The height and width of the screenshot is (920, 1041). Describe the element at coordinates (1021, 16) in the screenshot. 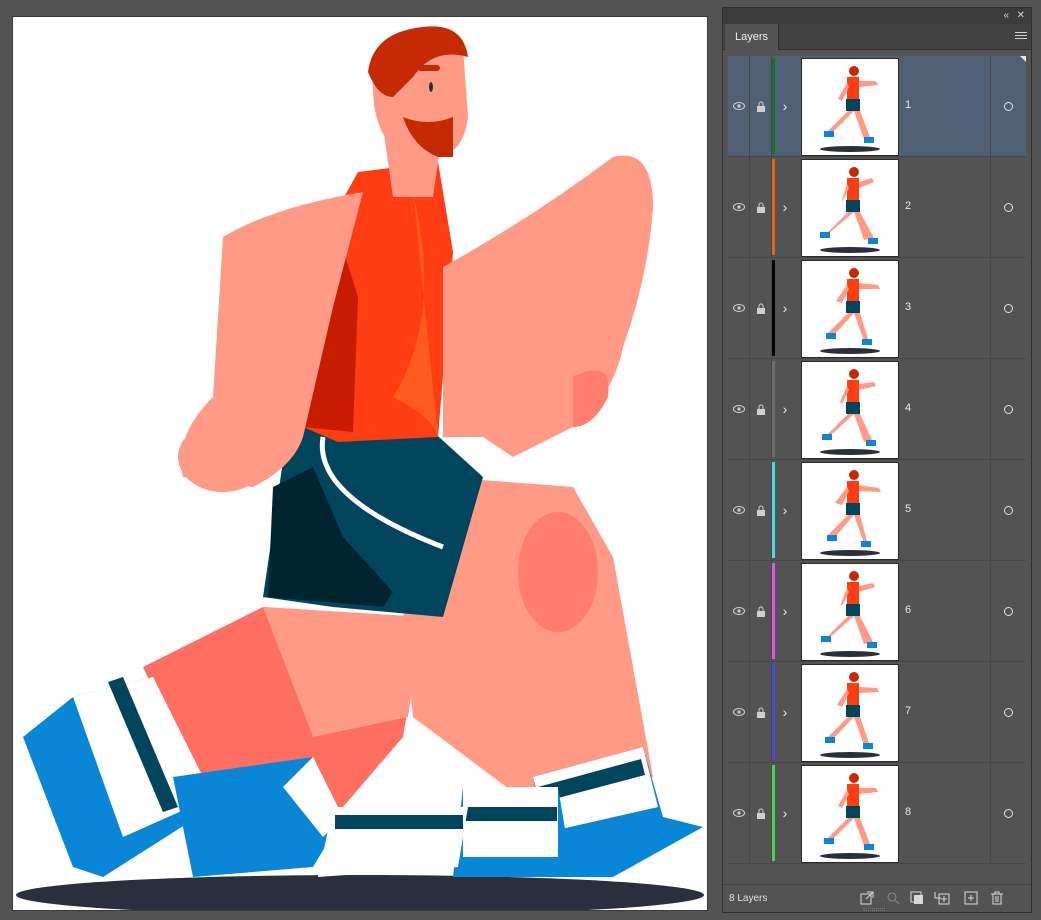

I see `close-icon: ✕` at that location.